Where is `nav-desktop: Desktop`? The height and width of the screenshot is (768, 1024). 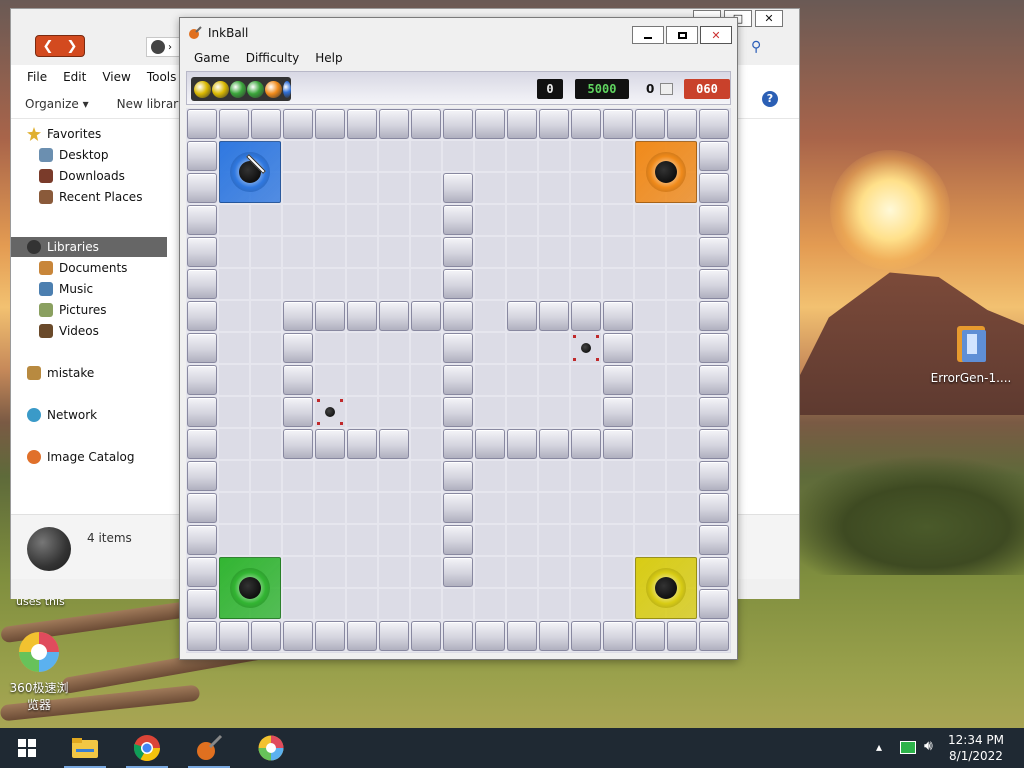
nav-desktop: Desktop is located at coordinates (74, 155).